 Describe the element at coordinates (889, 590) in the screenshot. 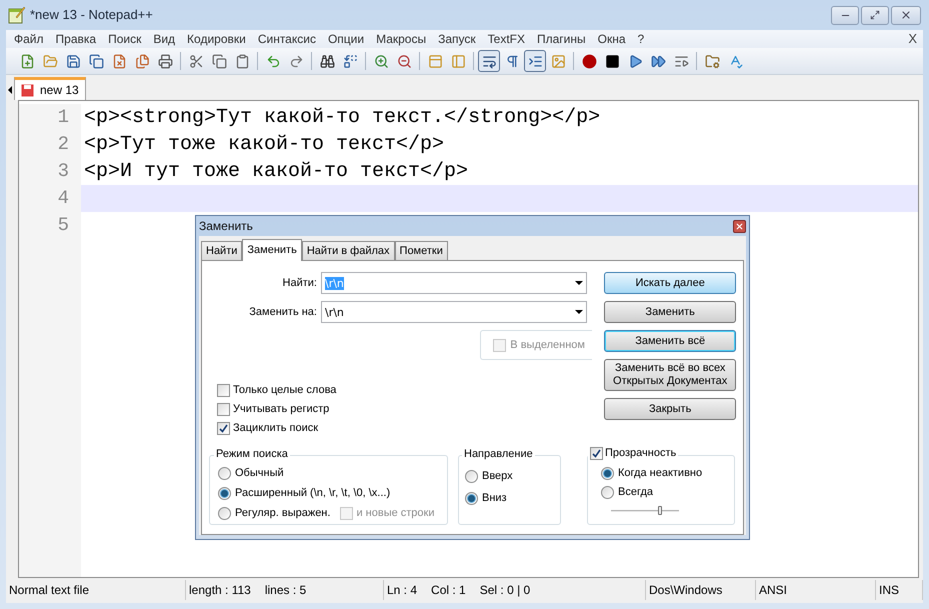

I see `status-text: INS` at that location.